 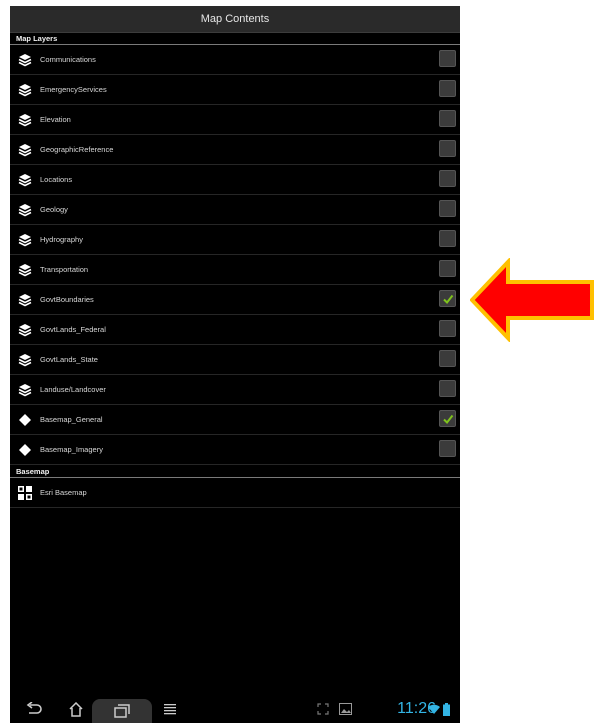 I want to click on home-icon, so click(x=76, y=709).